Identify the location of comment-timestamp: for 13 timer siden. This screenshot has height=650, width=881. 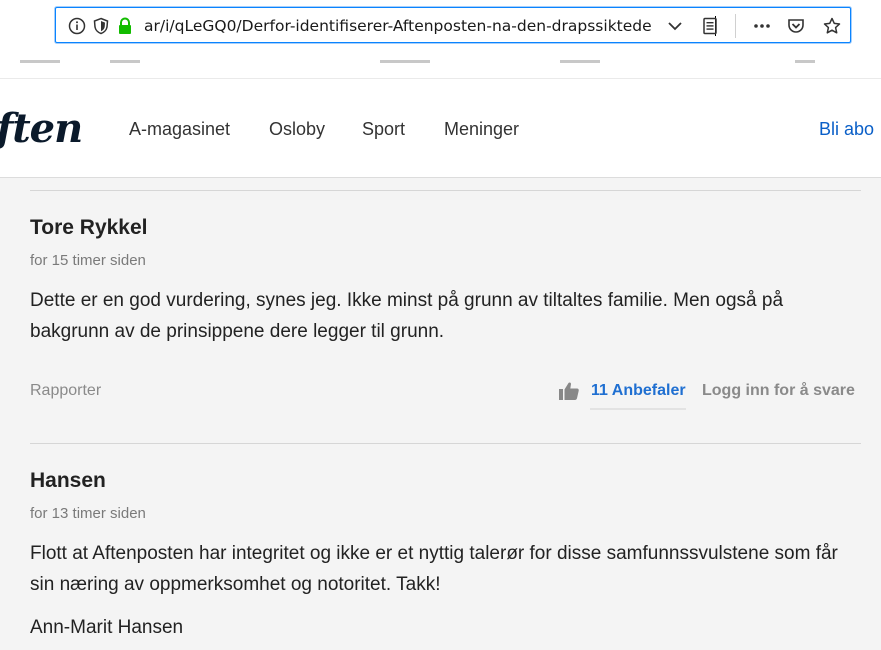
(88, 513).